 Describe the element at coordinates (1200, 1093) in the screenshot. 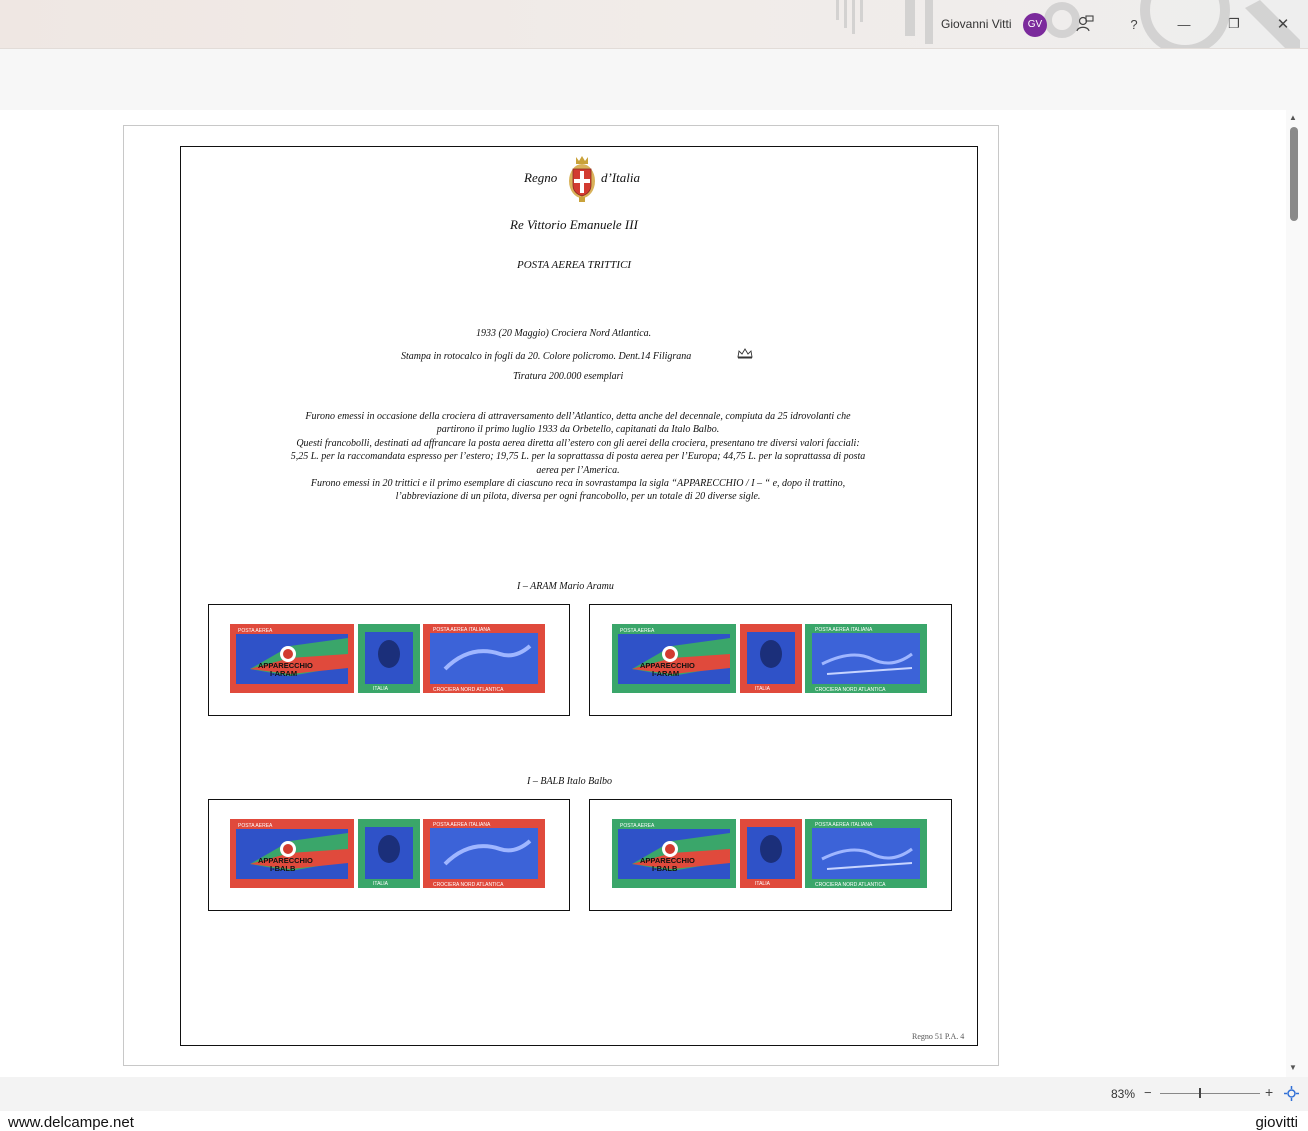

I see `zoom-slider-thumb` at that location.